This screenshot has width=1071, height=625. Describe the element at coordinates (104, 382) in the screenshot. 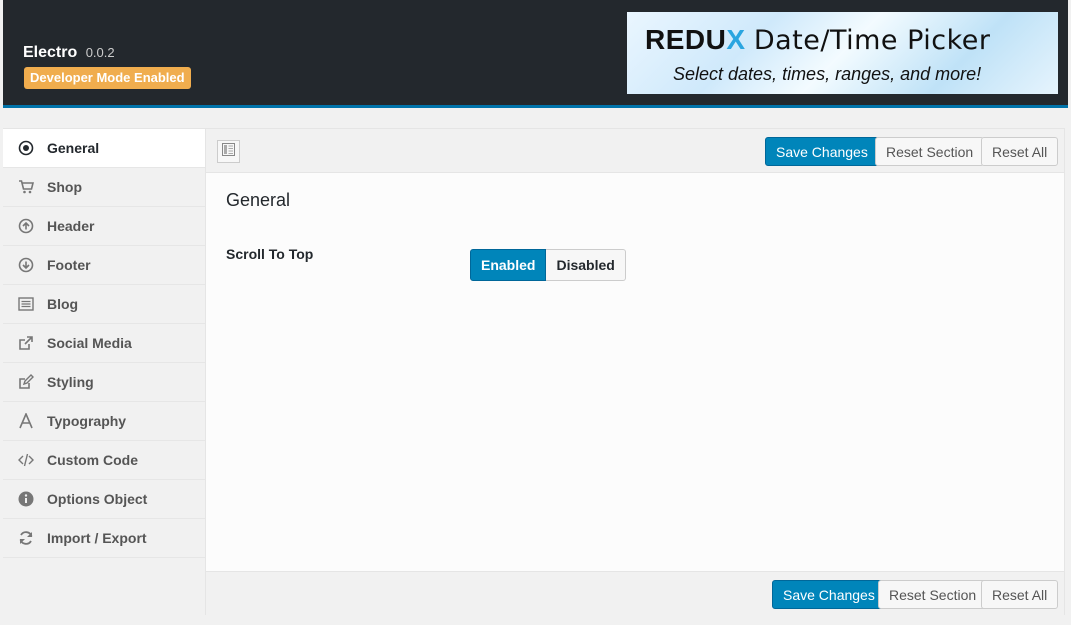

I see `sidebar-item-styling: Styling` at that location.